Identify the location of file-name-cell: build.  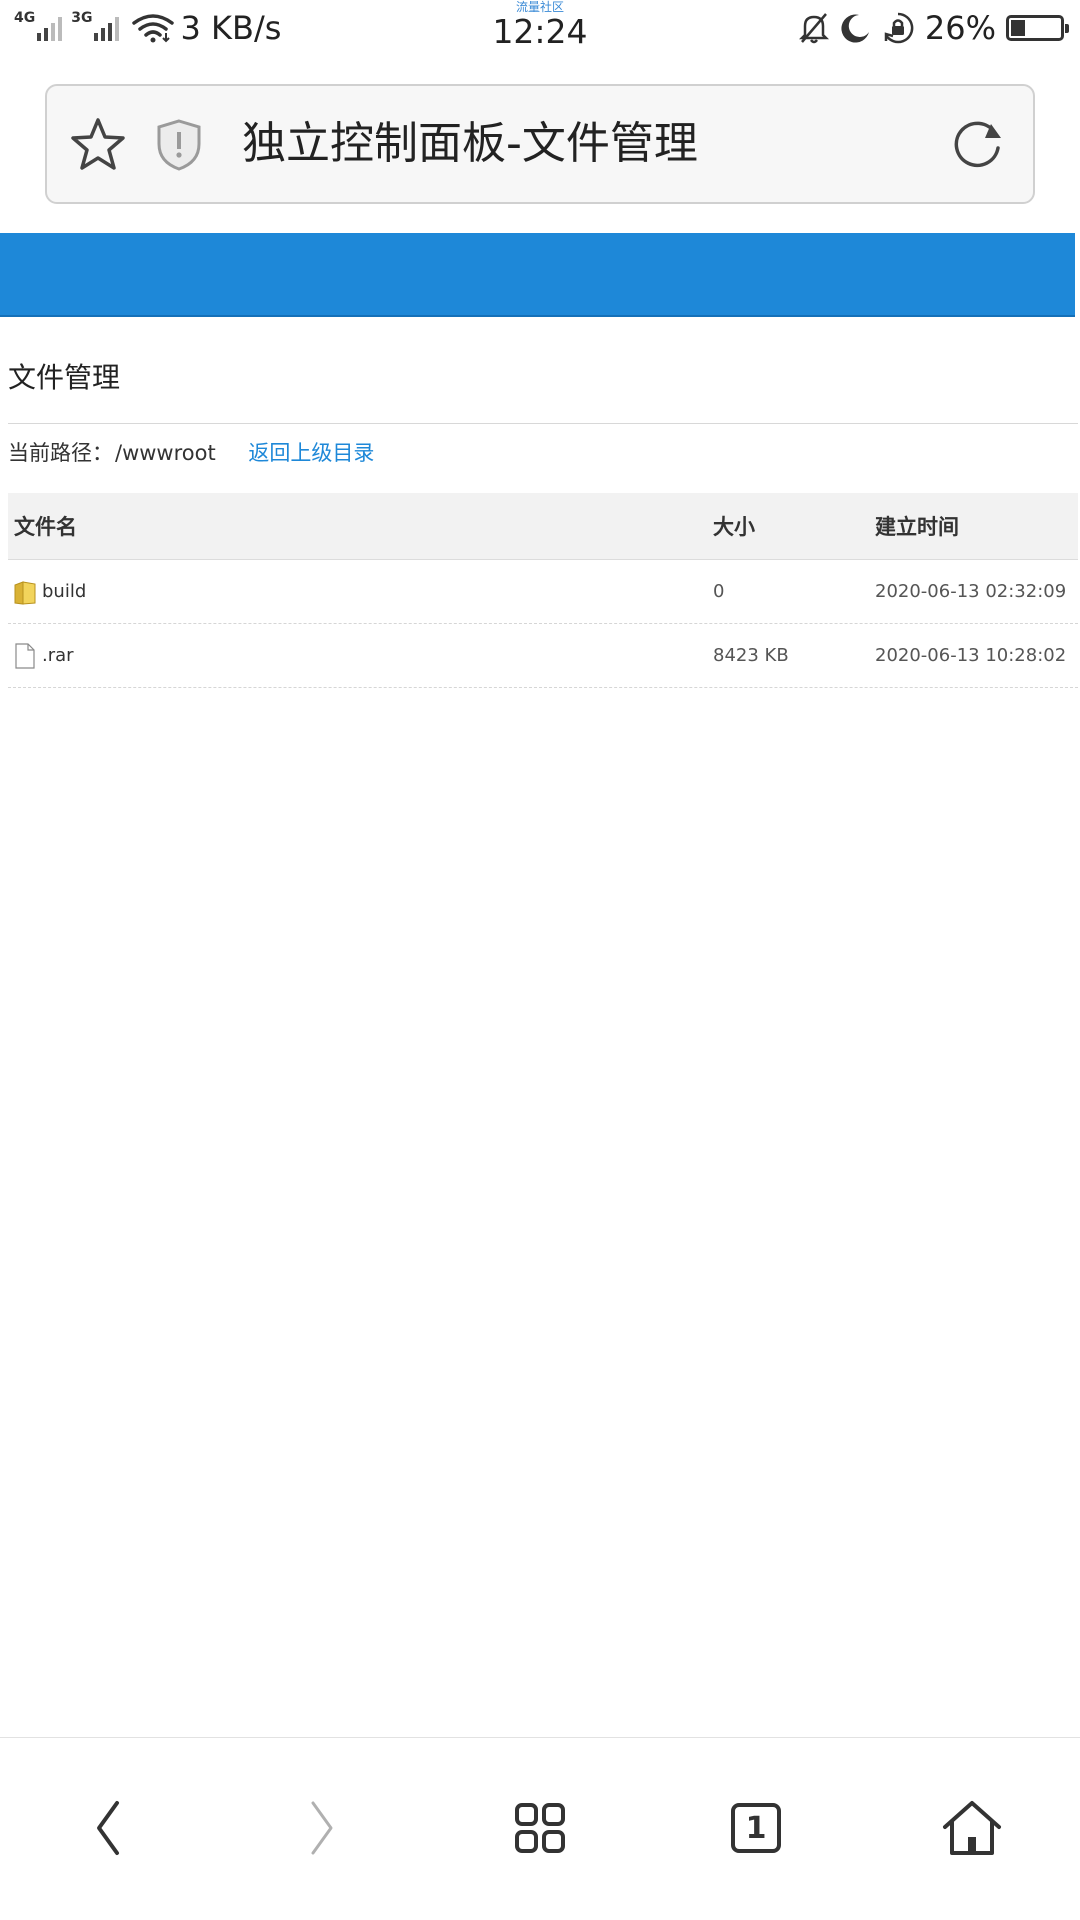
(50, 591).